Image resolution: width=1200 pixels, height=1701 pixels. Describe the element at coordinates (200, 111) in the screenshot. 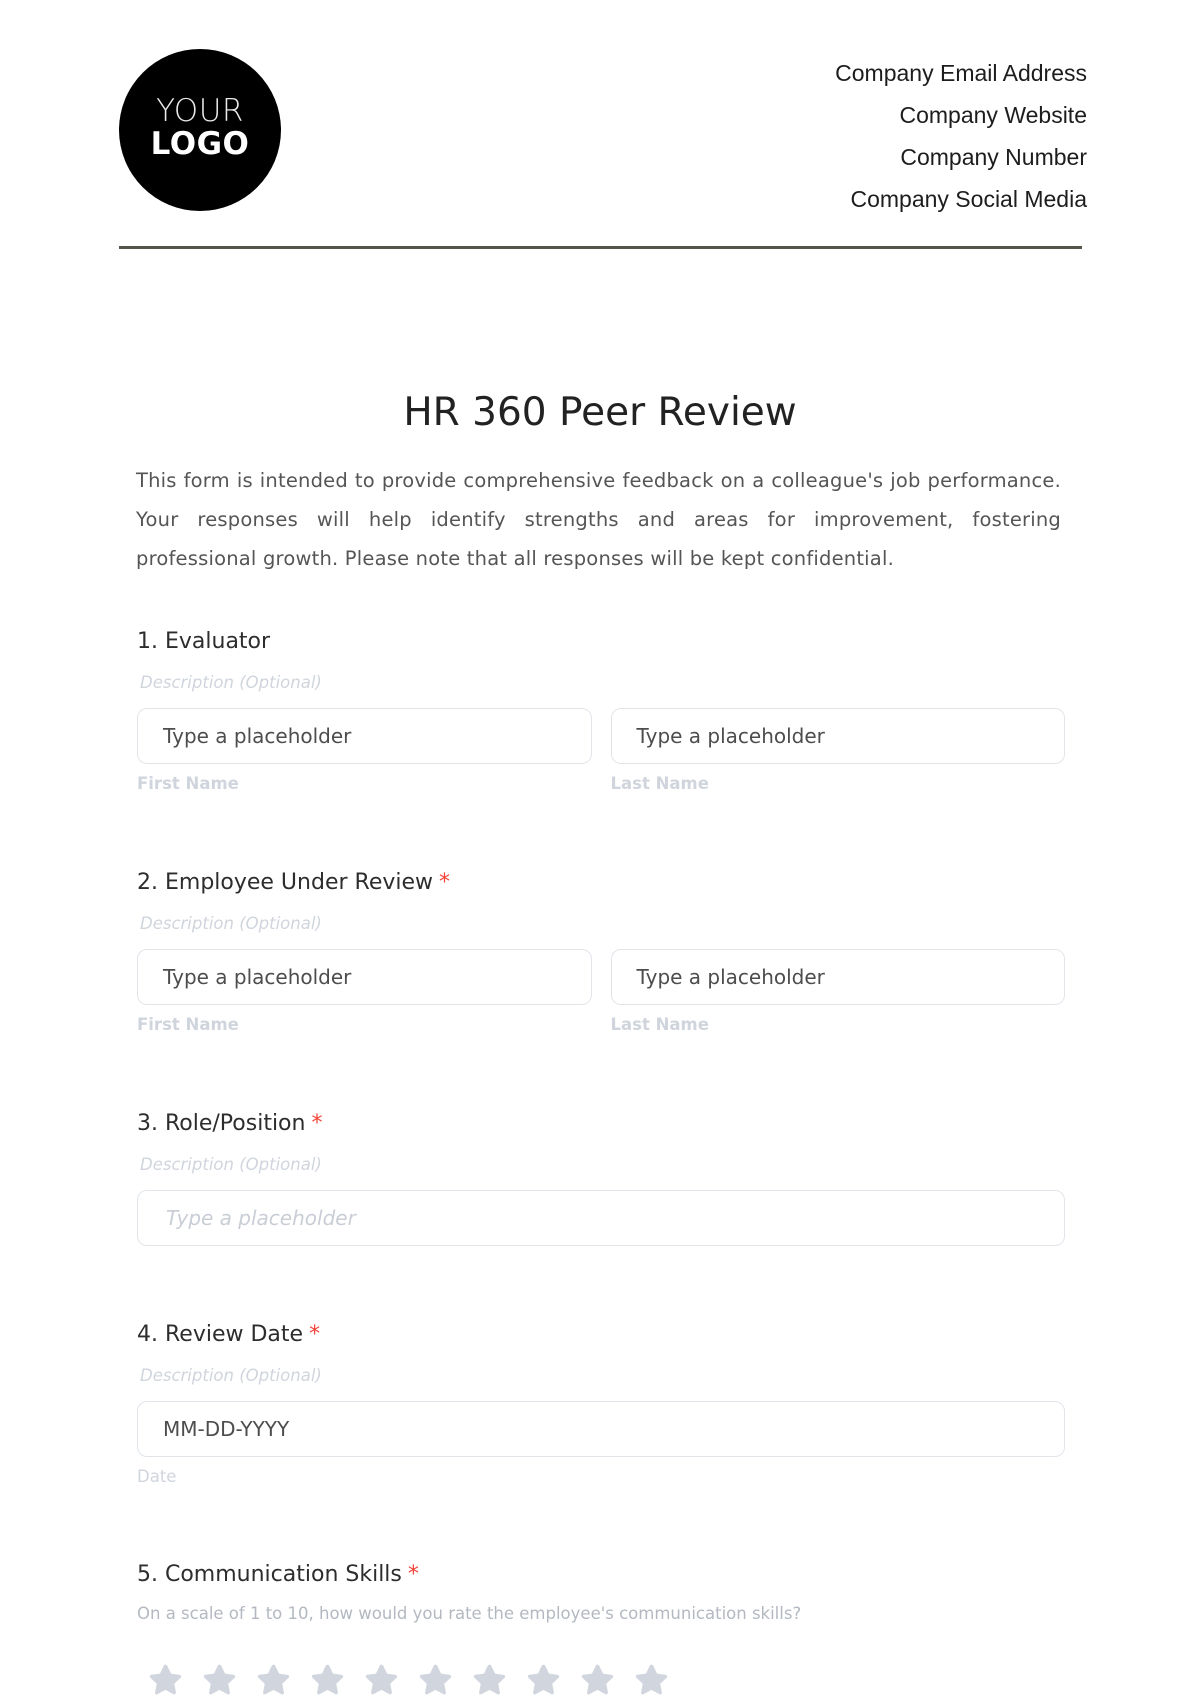

I see `logo-text-your: YOUR` at that location.